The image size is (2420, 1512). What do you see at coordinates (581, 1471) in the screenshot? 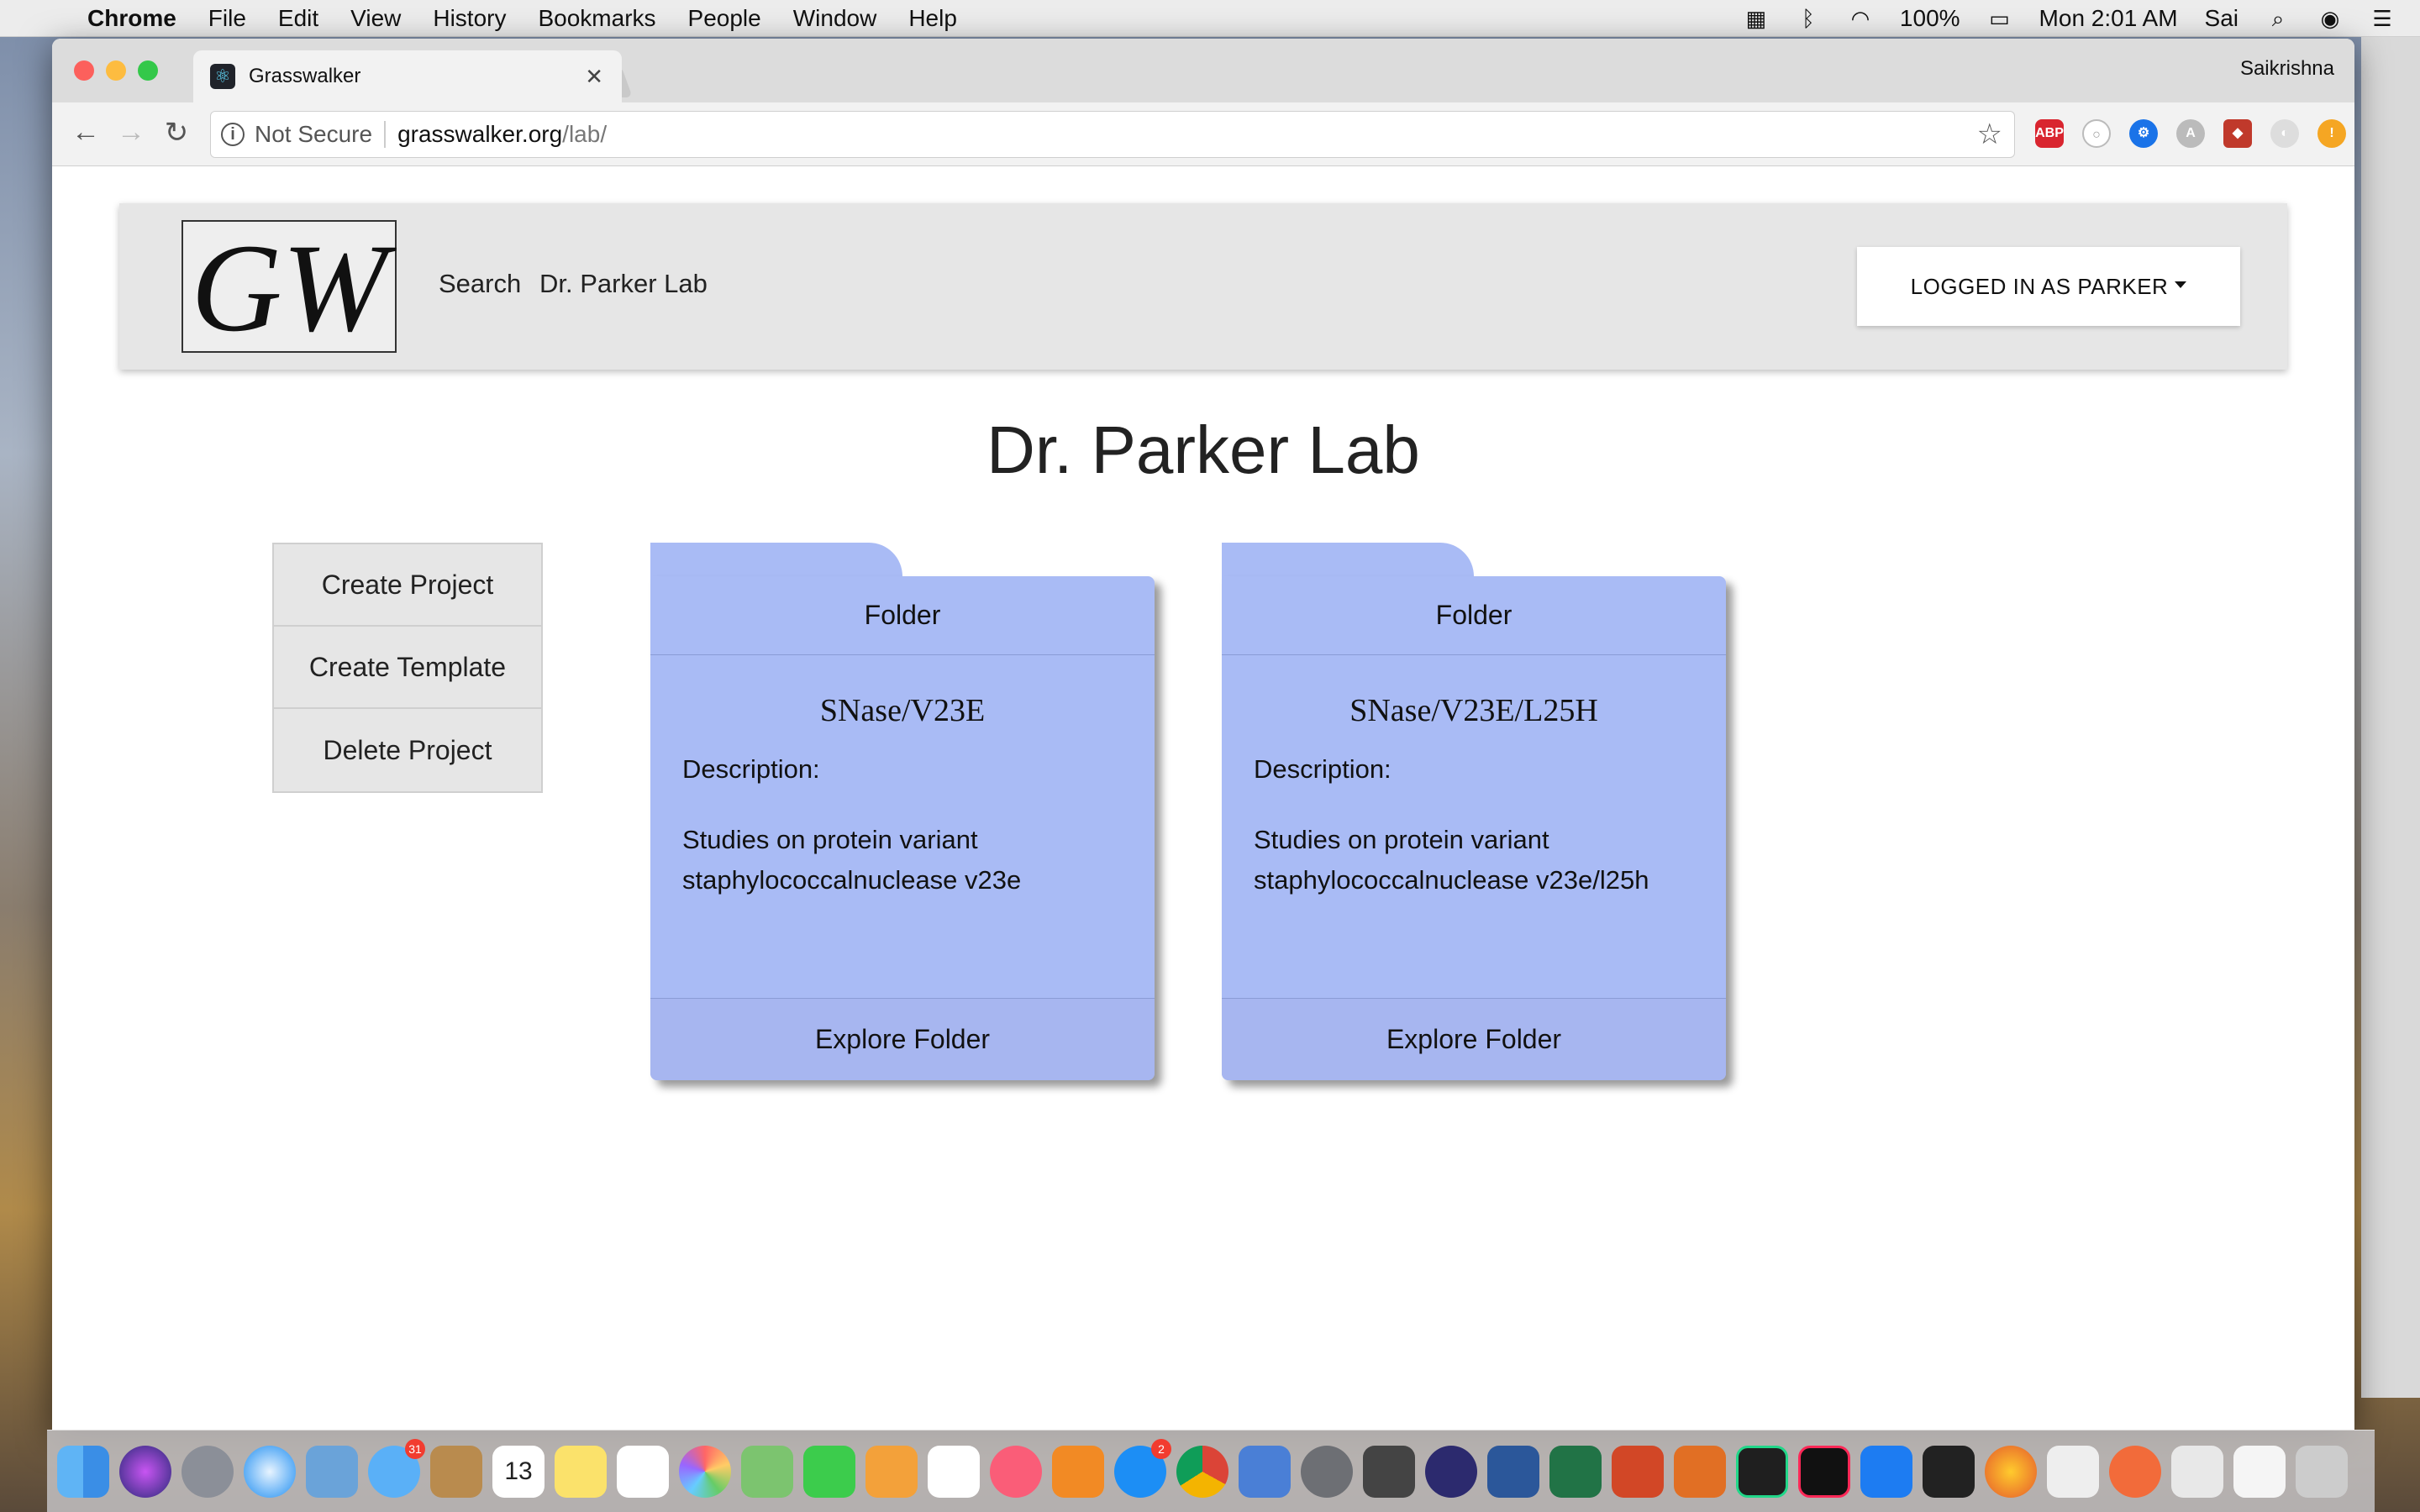
I see `notes-icon` at bounding box center [581, 1471].